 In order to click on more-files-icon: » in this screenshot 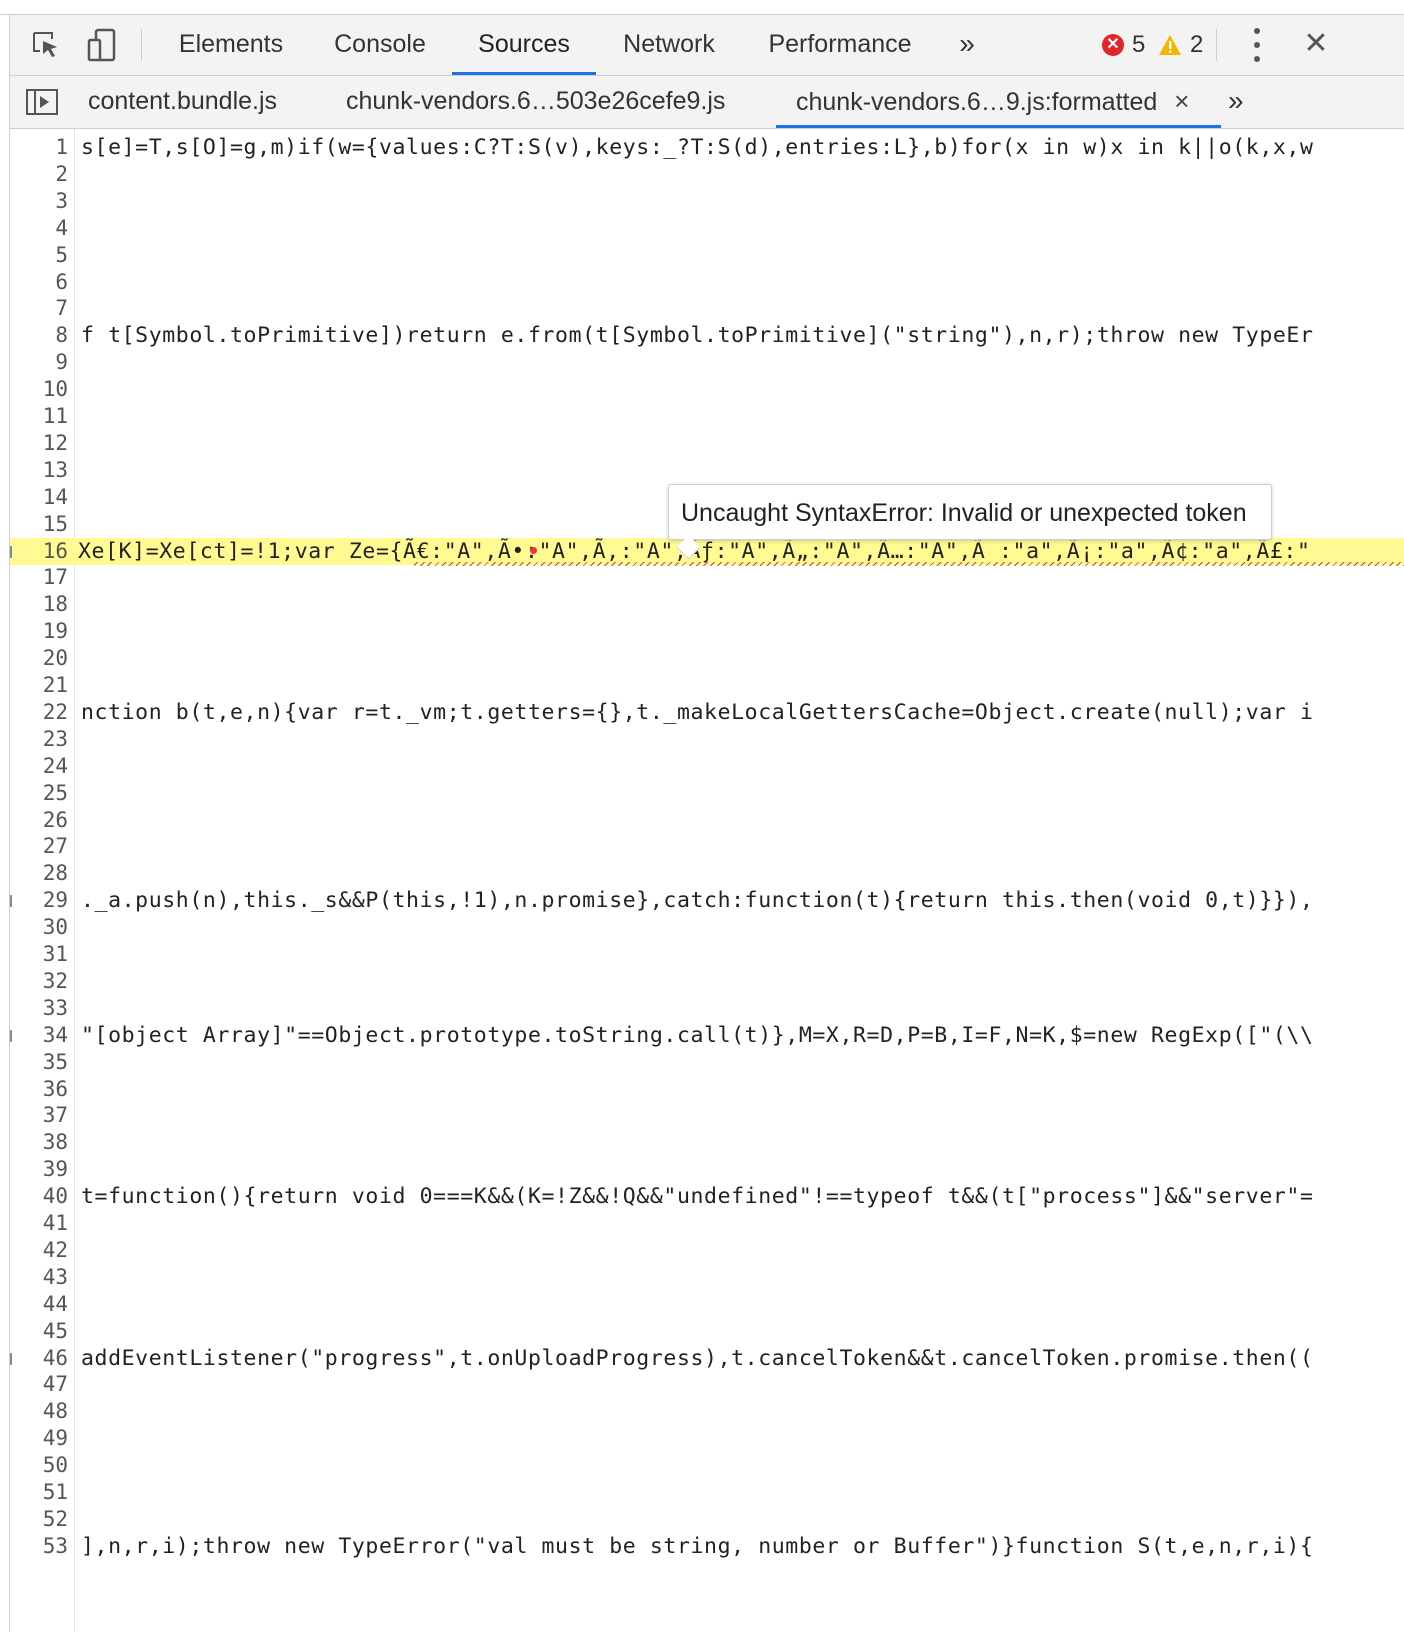, I will do `click(1236, 102)`.